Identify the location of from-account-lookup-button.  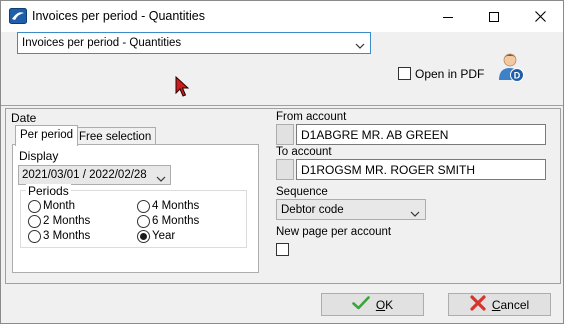
(285, 134).